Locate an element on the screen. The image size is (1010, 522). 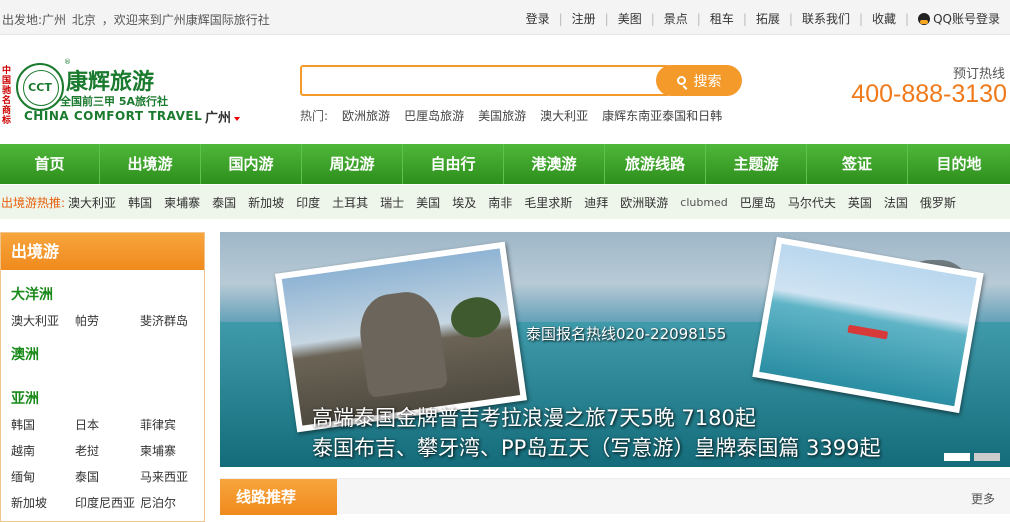
region-asia: 亚洲 is located at coordinates (107, 398).